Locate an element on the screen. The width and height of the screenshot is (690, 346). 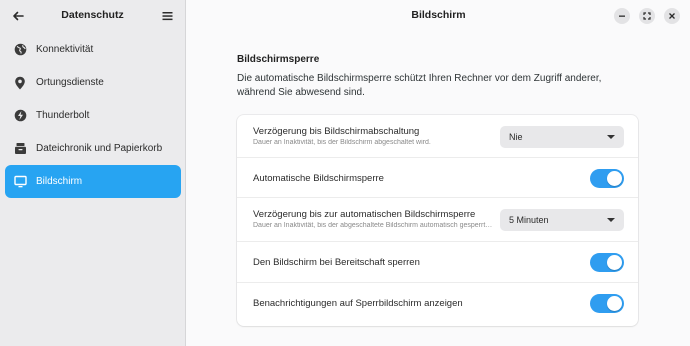
lock-on-suspend-title: Den Bildschirm bei Bereitschaft sperren is located at coordinates (336, 262).